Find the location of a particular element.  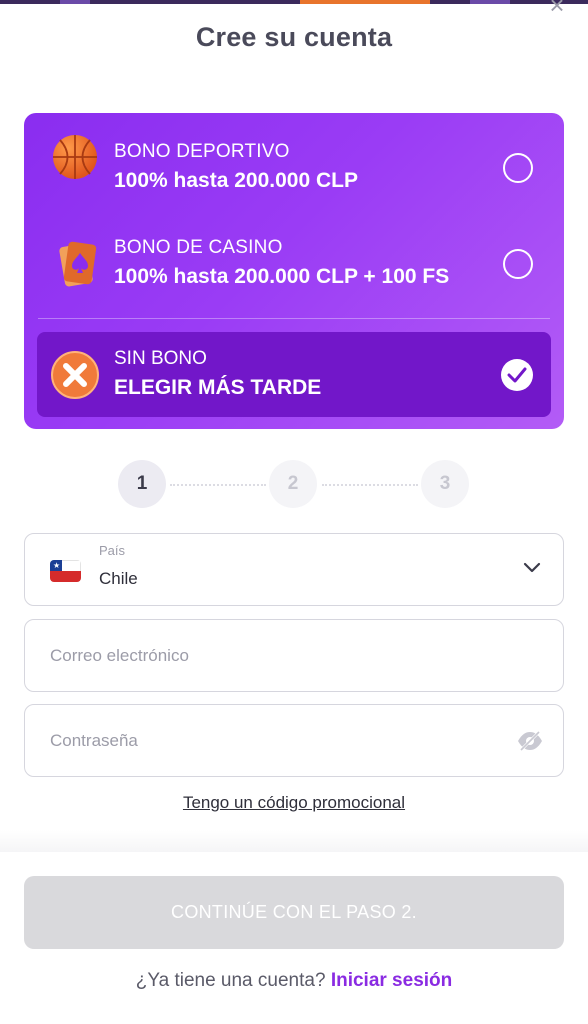

no-bonus-icon is located at coordinates (75, 375).